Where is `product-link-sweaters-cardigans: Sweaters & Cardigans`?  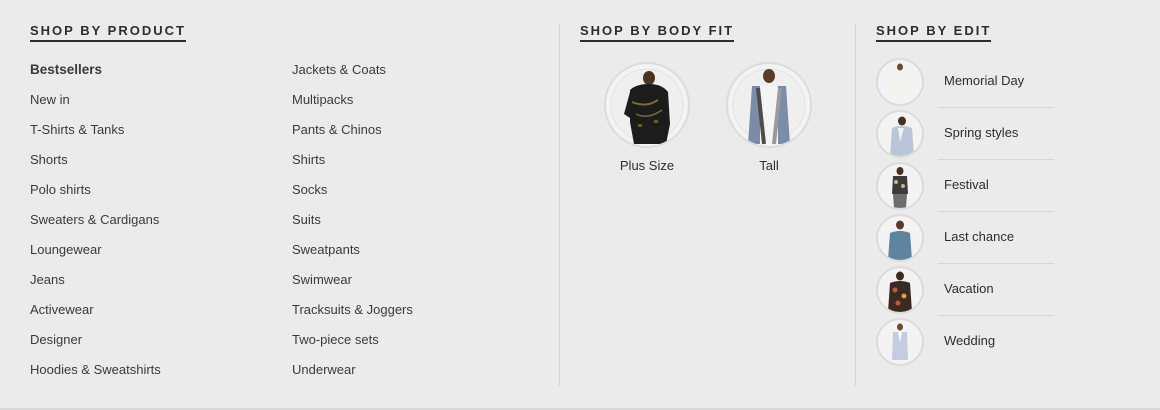
product-link-sweaters-cardigans: Sweaters & Cardigans is located at coordinates (95, 225).